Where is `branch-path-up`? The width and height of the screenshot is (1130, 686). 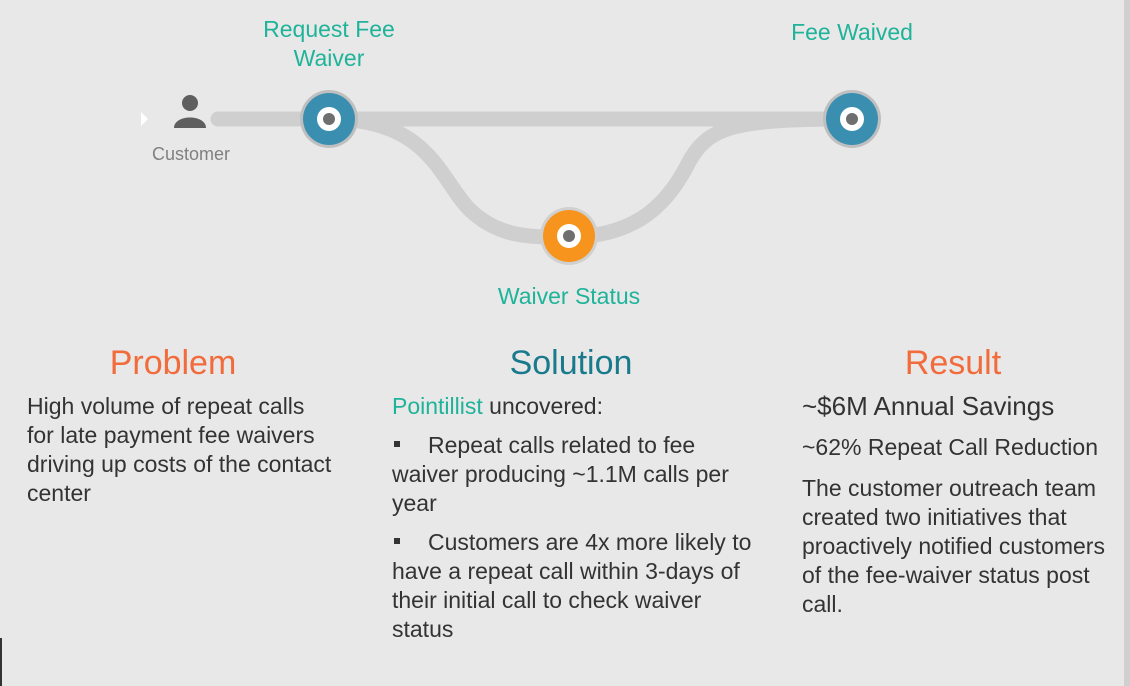 branch-path-up is located at coordinates (710, 178).